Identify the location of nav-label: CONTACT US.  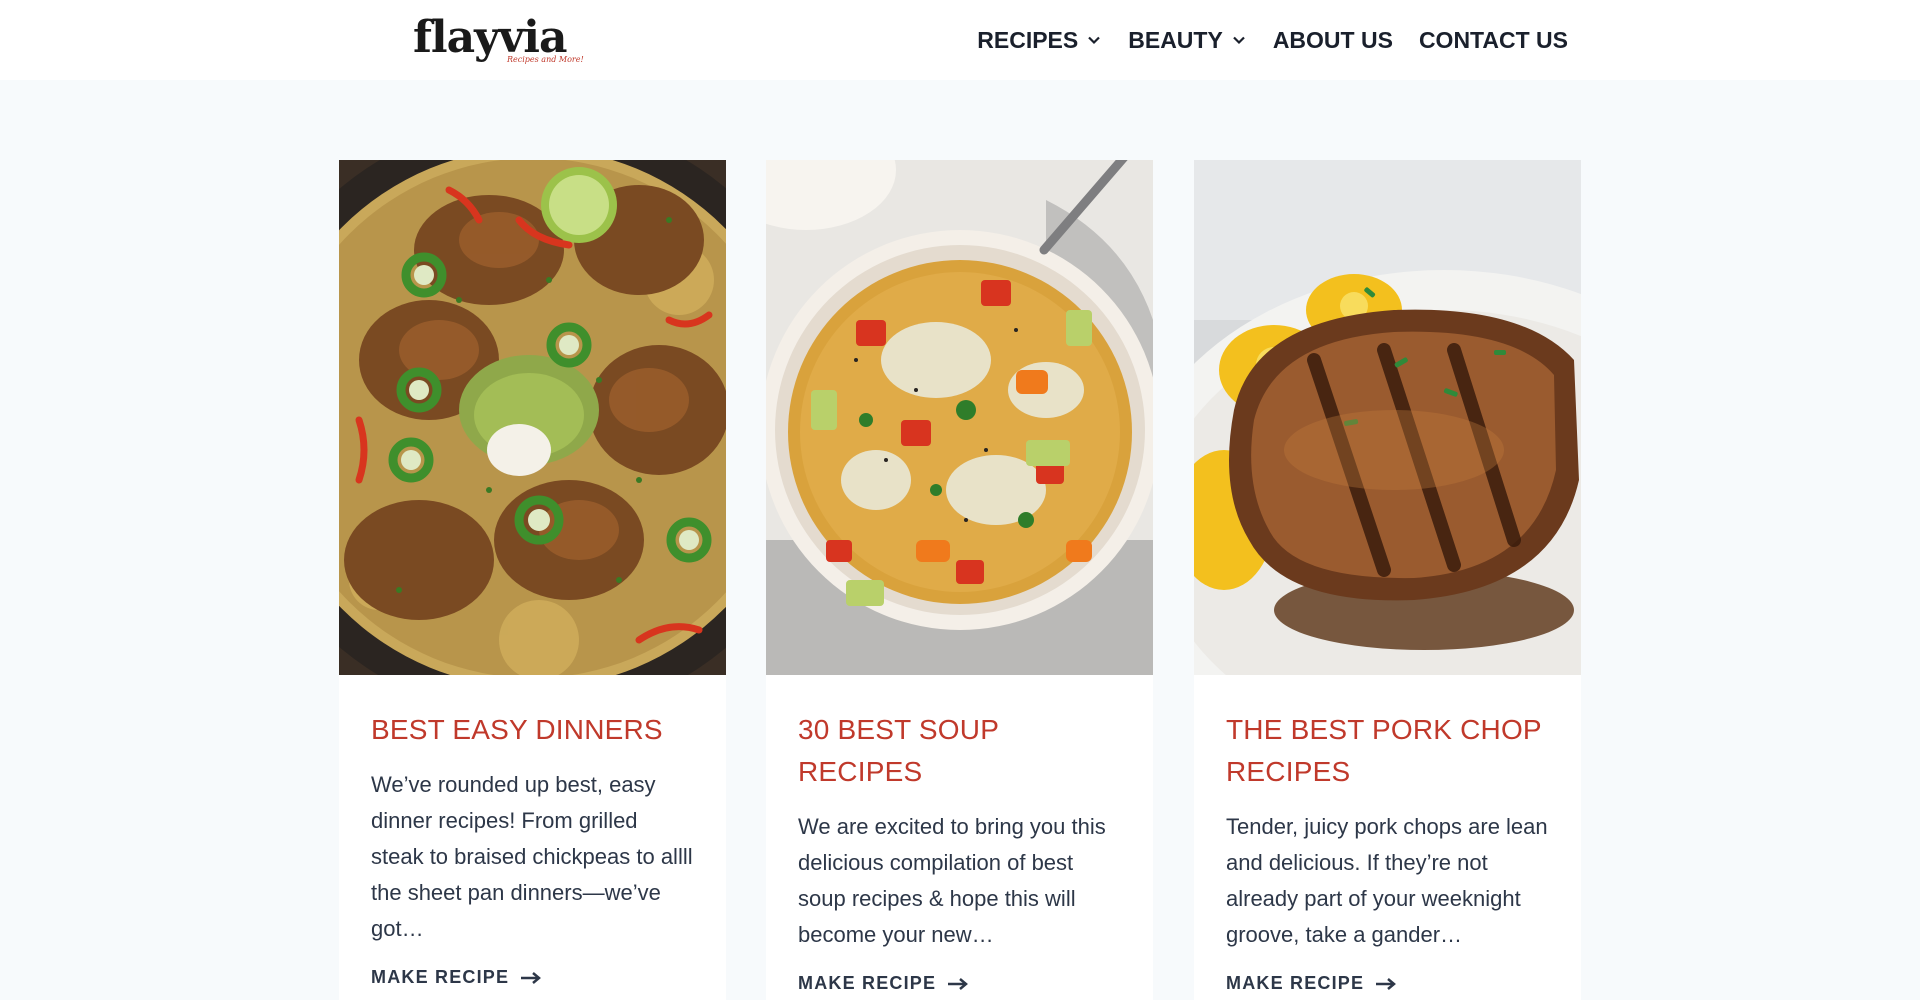
(1493, 39).